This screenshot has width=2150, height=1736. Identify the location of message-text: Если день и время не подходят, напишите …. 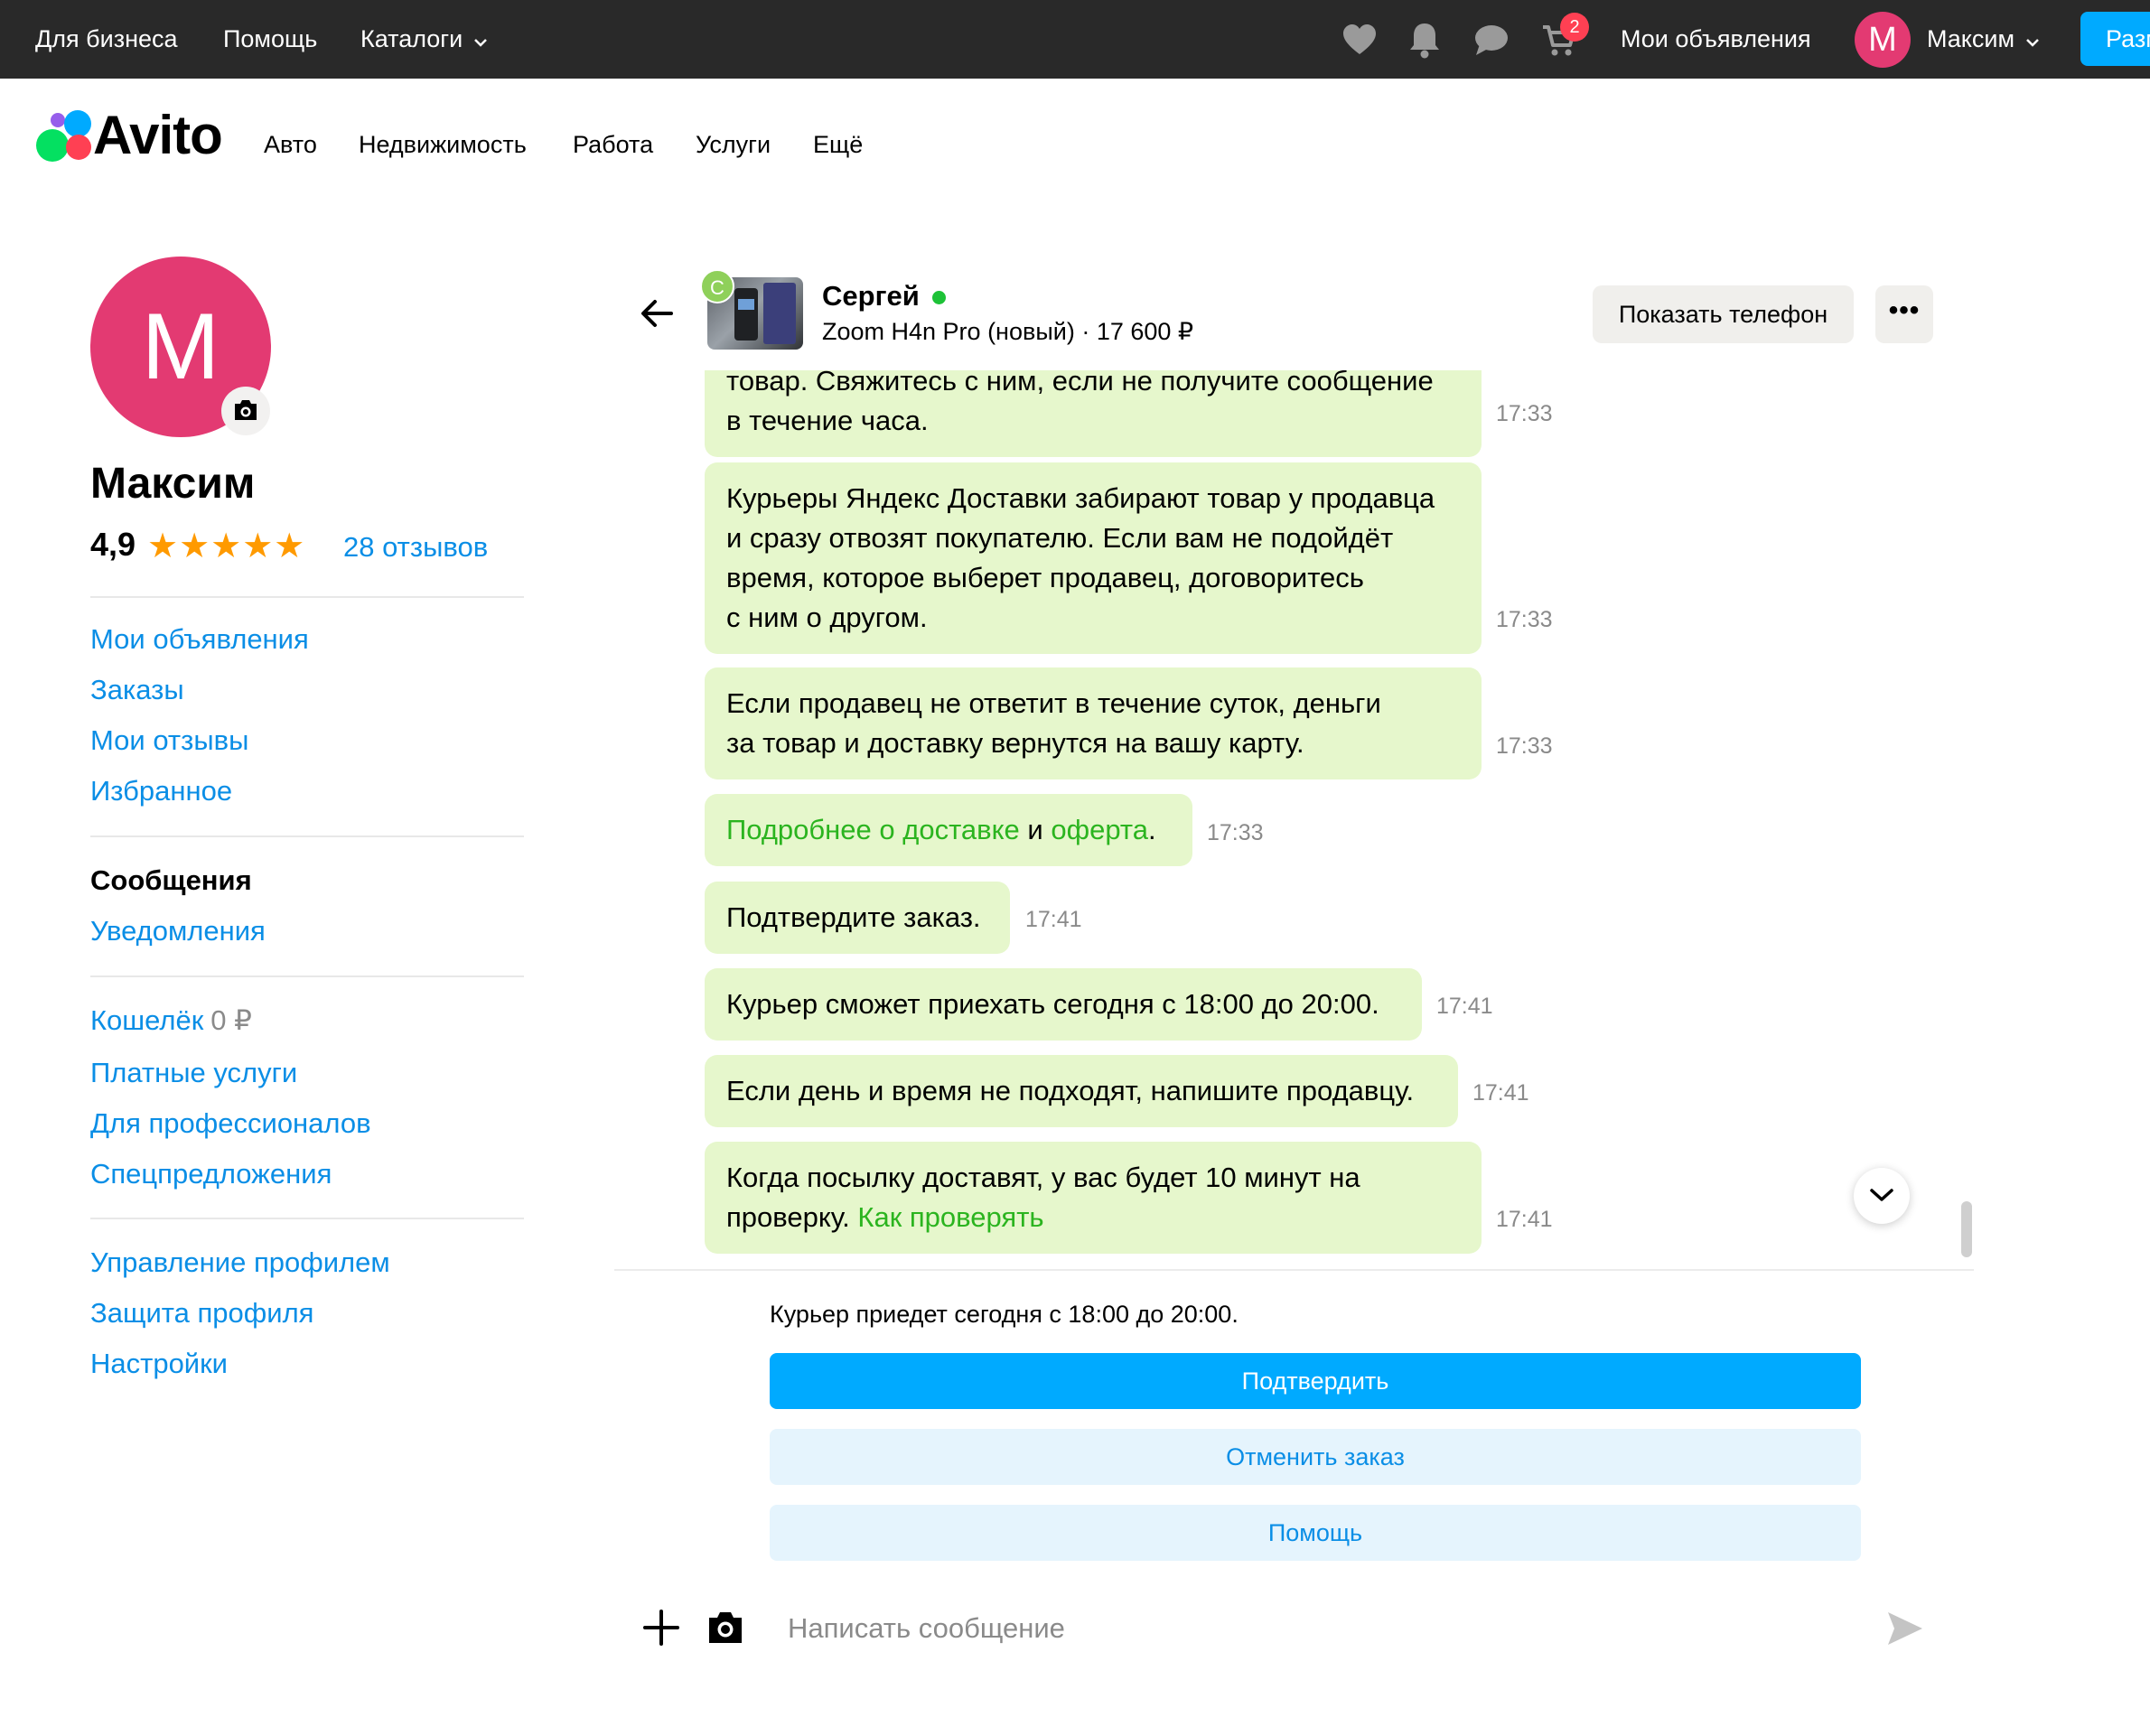
(1070, 1090).